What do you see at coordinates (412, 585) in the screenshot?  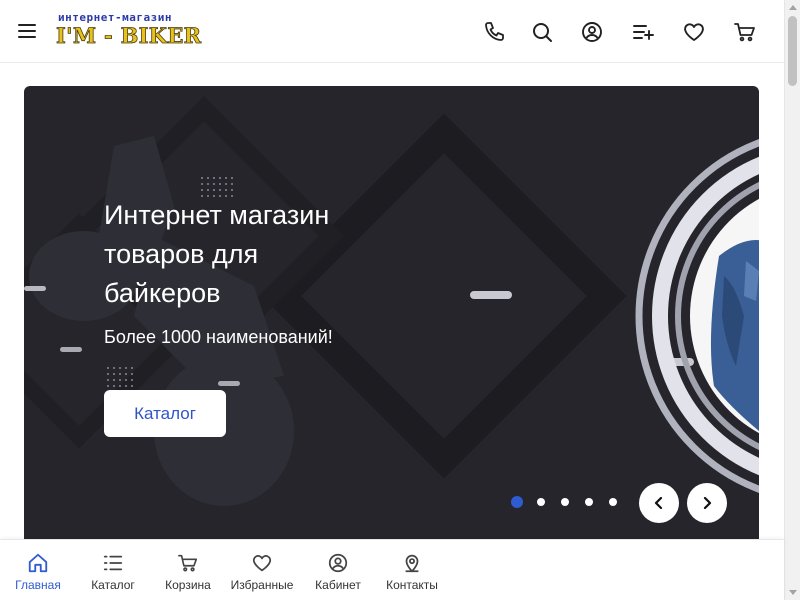 I see `nav-label-contacts: Контакты` at bounding box center [412, 585].